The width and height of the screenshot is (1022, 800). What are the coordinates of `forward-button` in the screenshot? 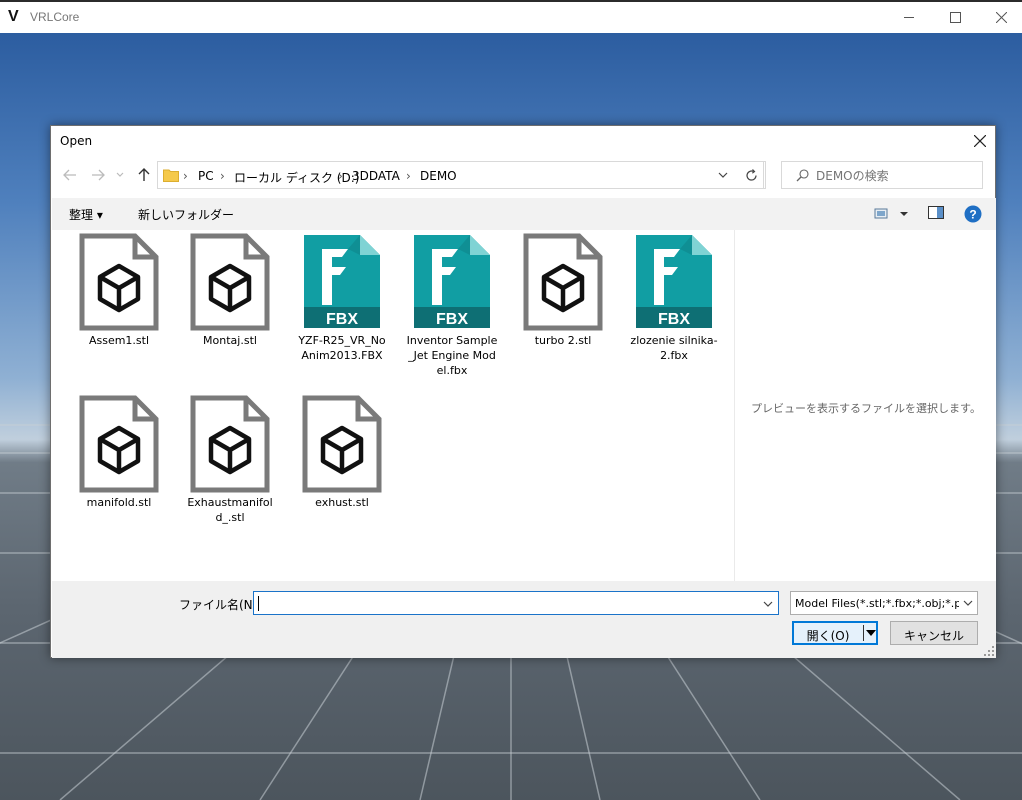 It's located at (98, 175).